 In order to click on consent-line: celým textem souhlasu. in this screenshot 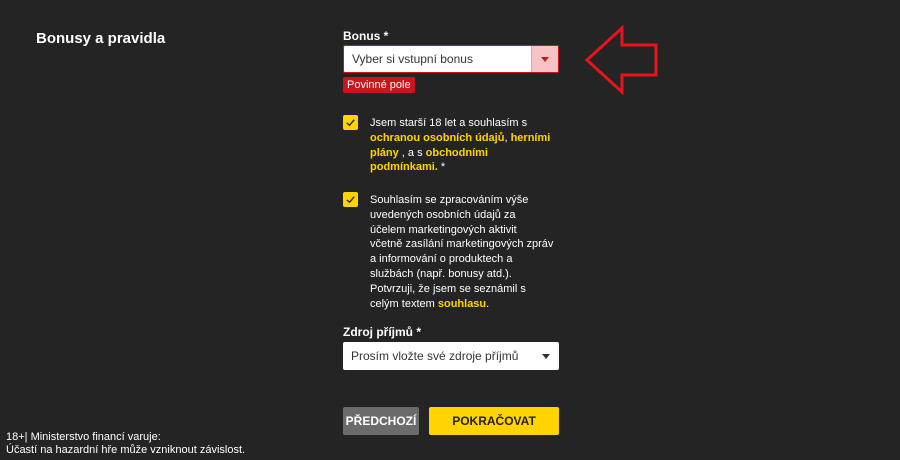, I will do `click(461, 304)`.